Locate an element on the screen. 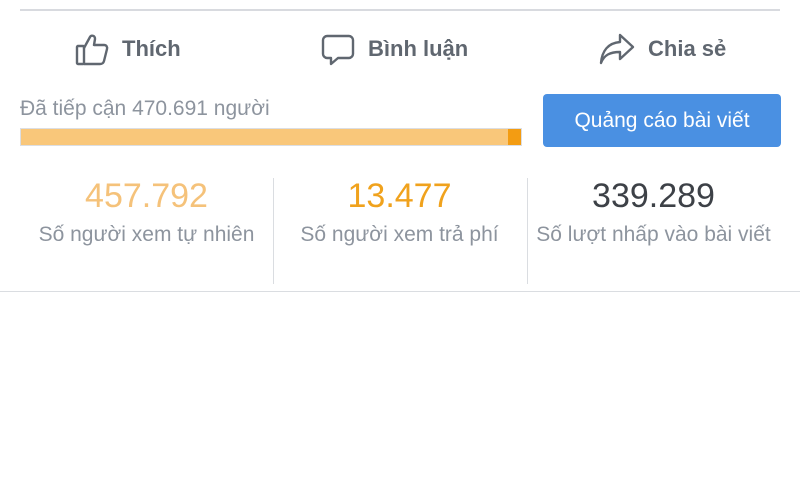  stat-caption: Số lượt nhấp vào bài viết is located at coordinates (653, 234).